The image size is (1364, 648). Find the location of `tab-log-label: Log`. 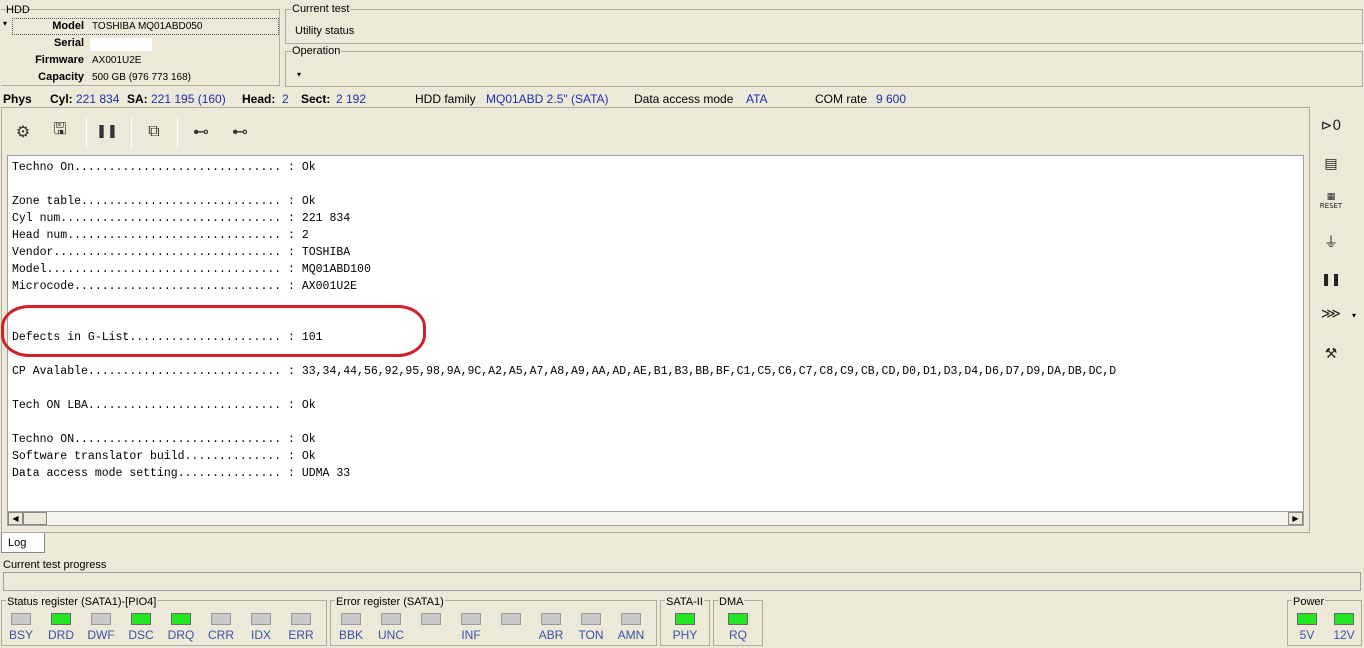

tab-log-label: Log is located at coordinates (17, 543).